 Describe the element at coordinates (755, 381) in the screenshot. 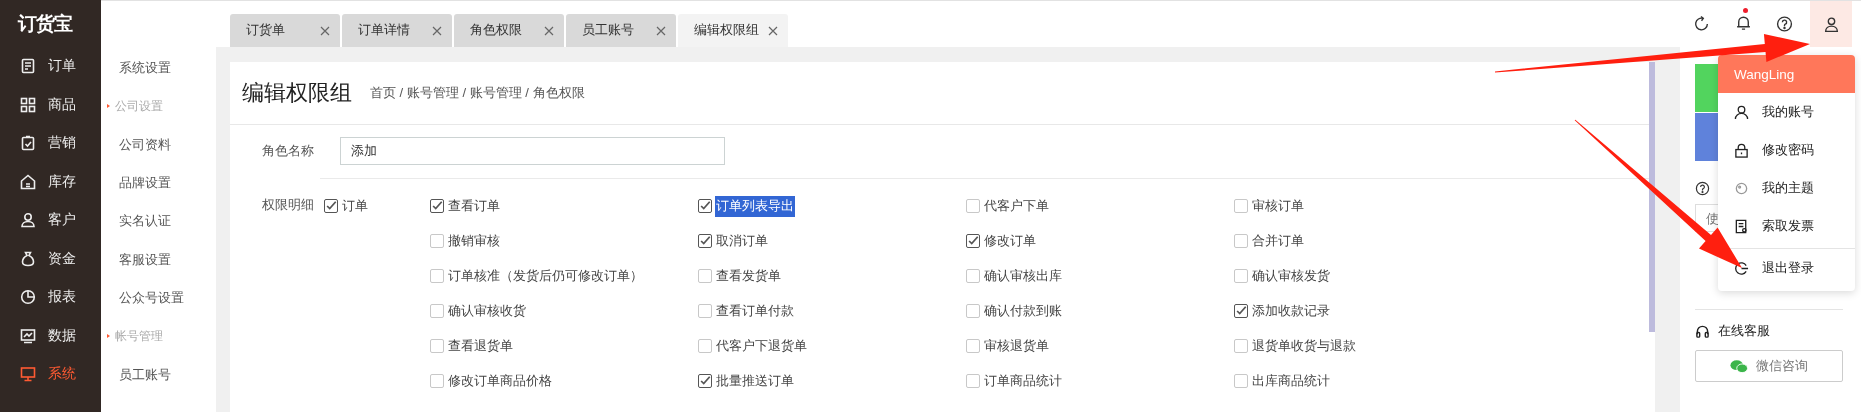

I see `checkbox-label: 批量推送订单` at that location.